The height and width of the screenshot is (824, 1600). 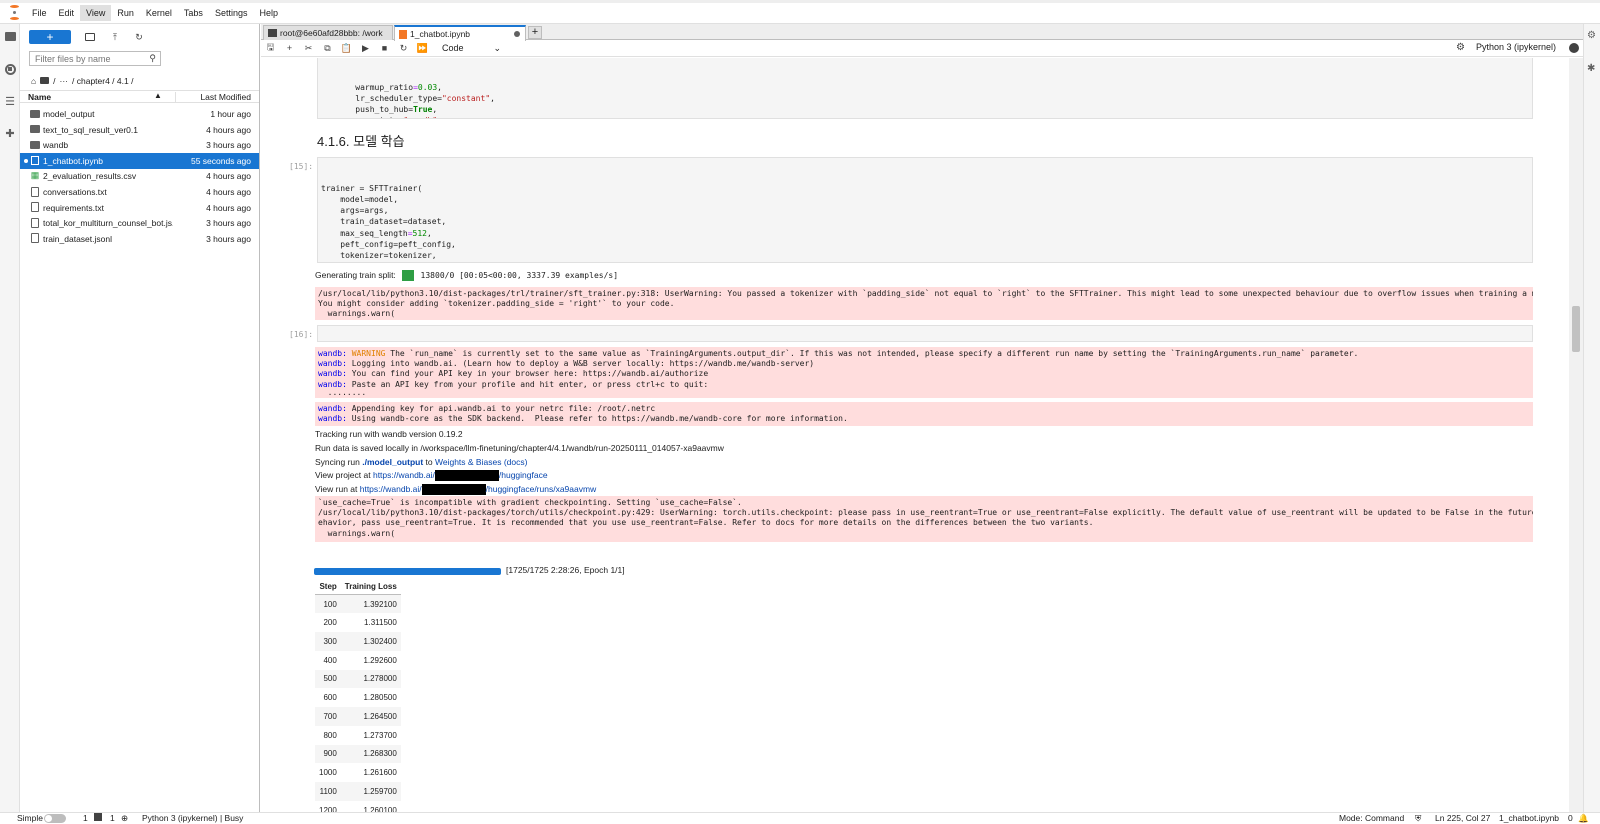 I want to click on cell-type-select: Code ⌄, so click(x=471, y=48).